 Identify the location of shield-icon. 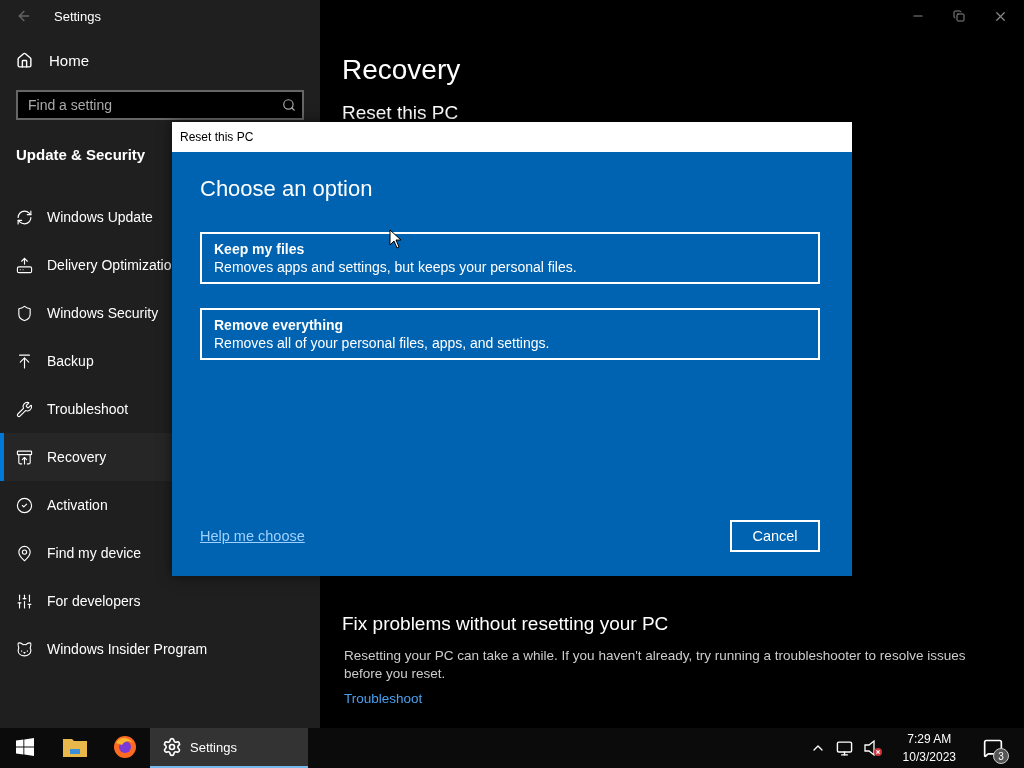
(24, 313).